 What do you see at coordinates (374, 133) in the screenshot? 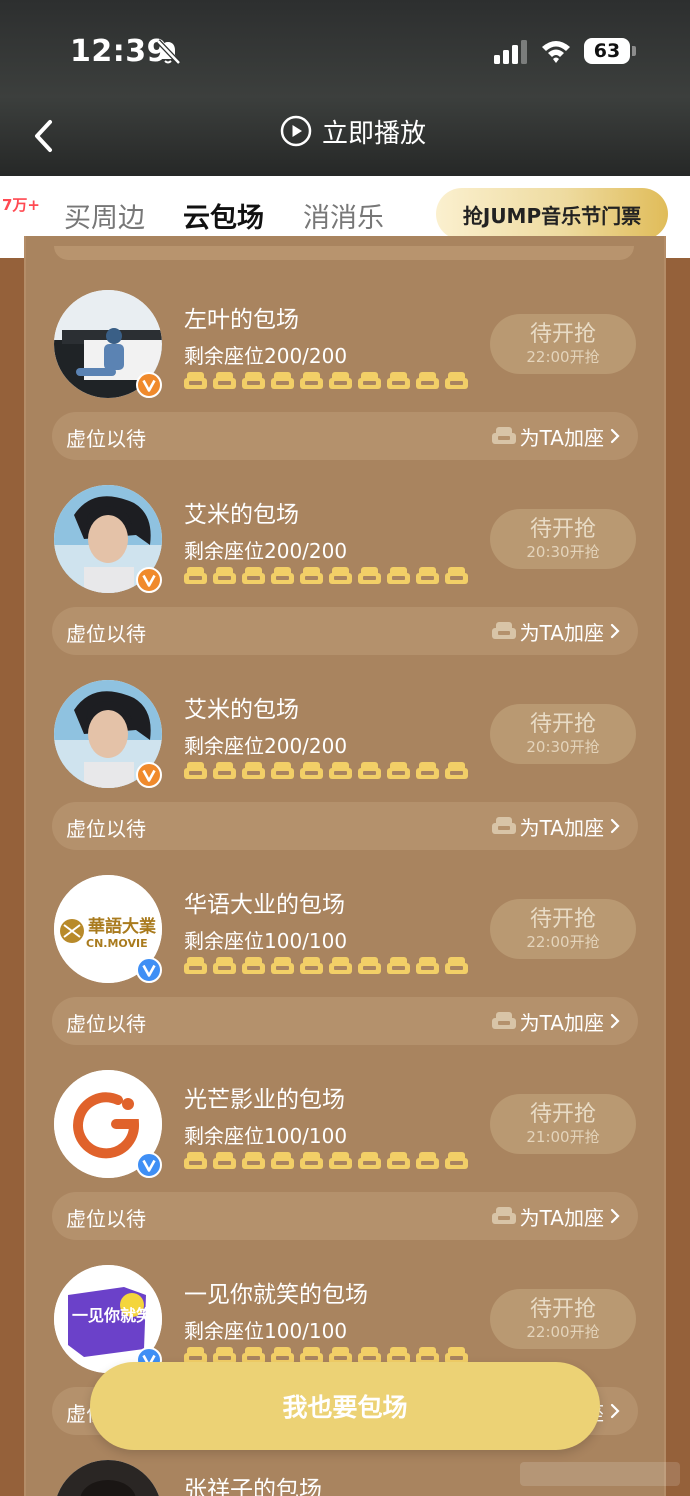
I see `play-now-label: 立即播放` at bounding box center [374, 133].